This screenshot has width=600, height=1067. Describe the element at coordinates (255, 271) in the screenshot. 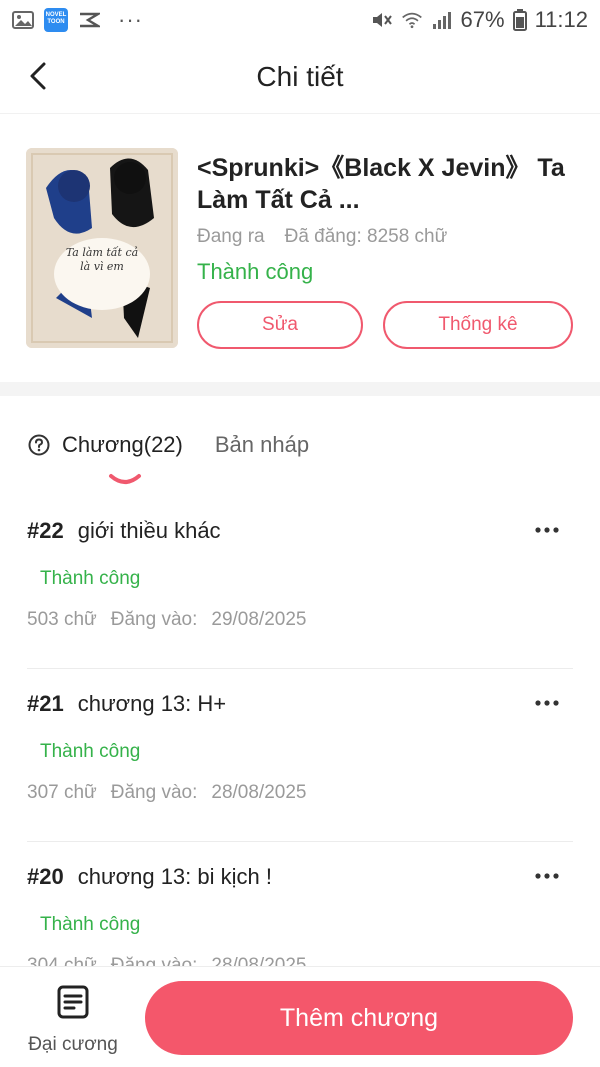

I see `book-status: Thành công` at that location.